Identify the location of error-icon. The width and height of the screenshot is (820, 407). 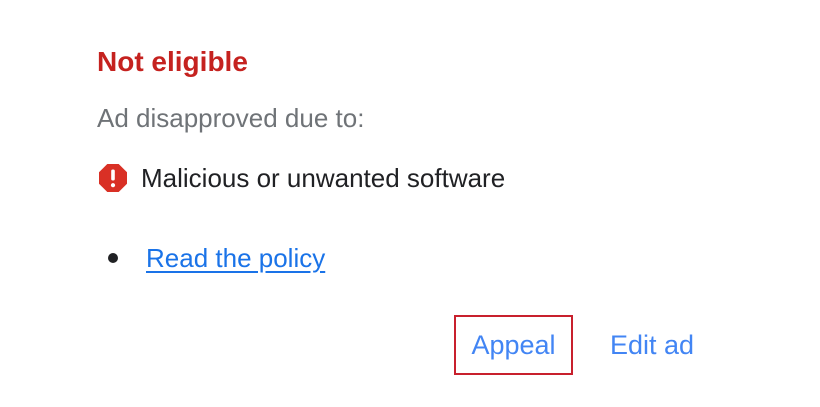
(113, 178).